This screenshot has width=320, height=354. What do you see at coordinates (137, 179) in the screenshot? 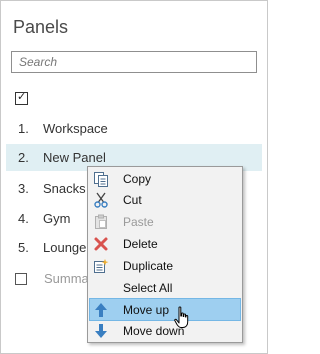
I see `menu-item-label: Copy` at bounding box center [137, 179].